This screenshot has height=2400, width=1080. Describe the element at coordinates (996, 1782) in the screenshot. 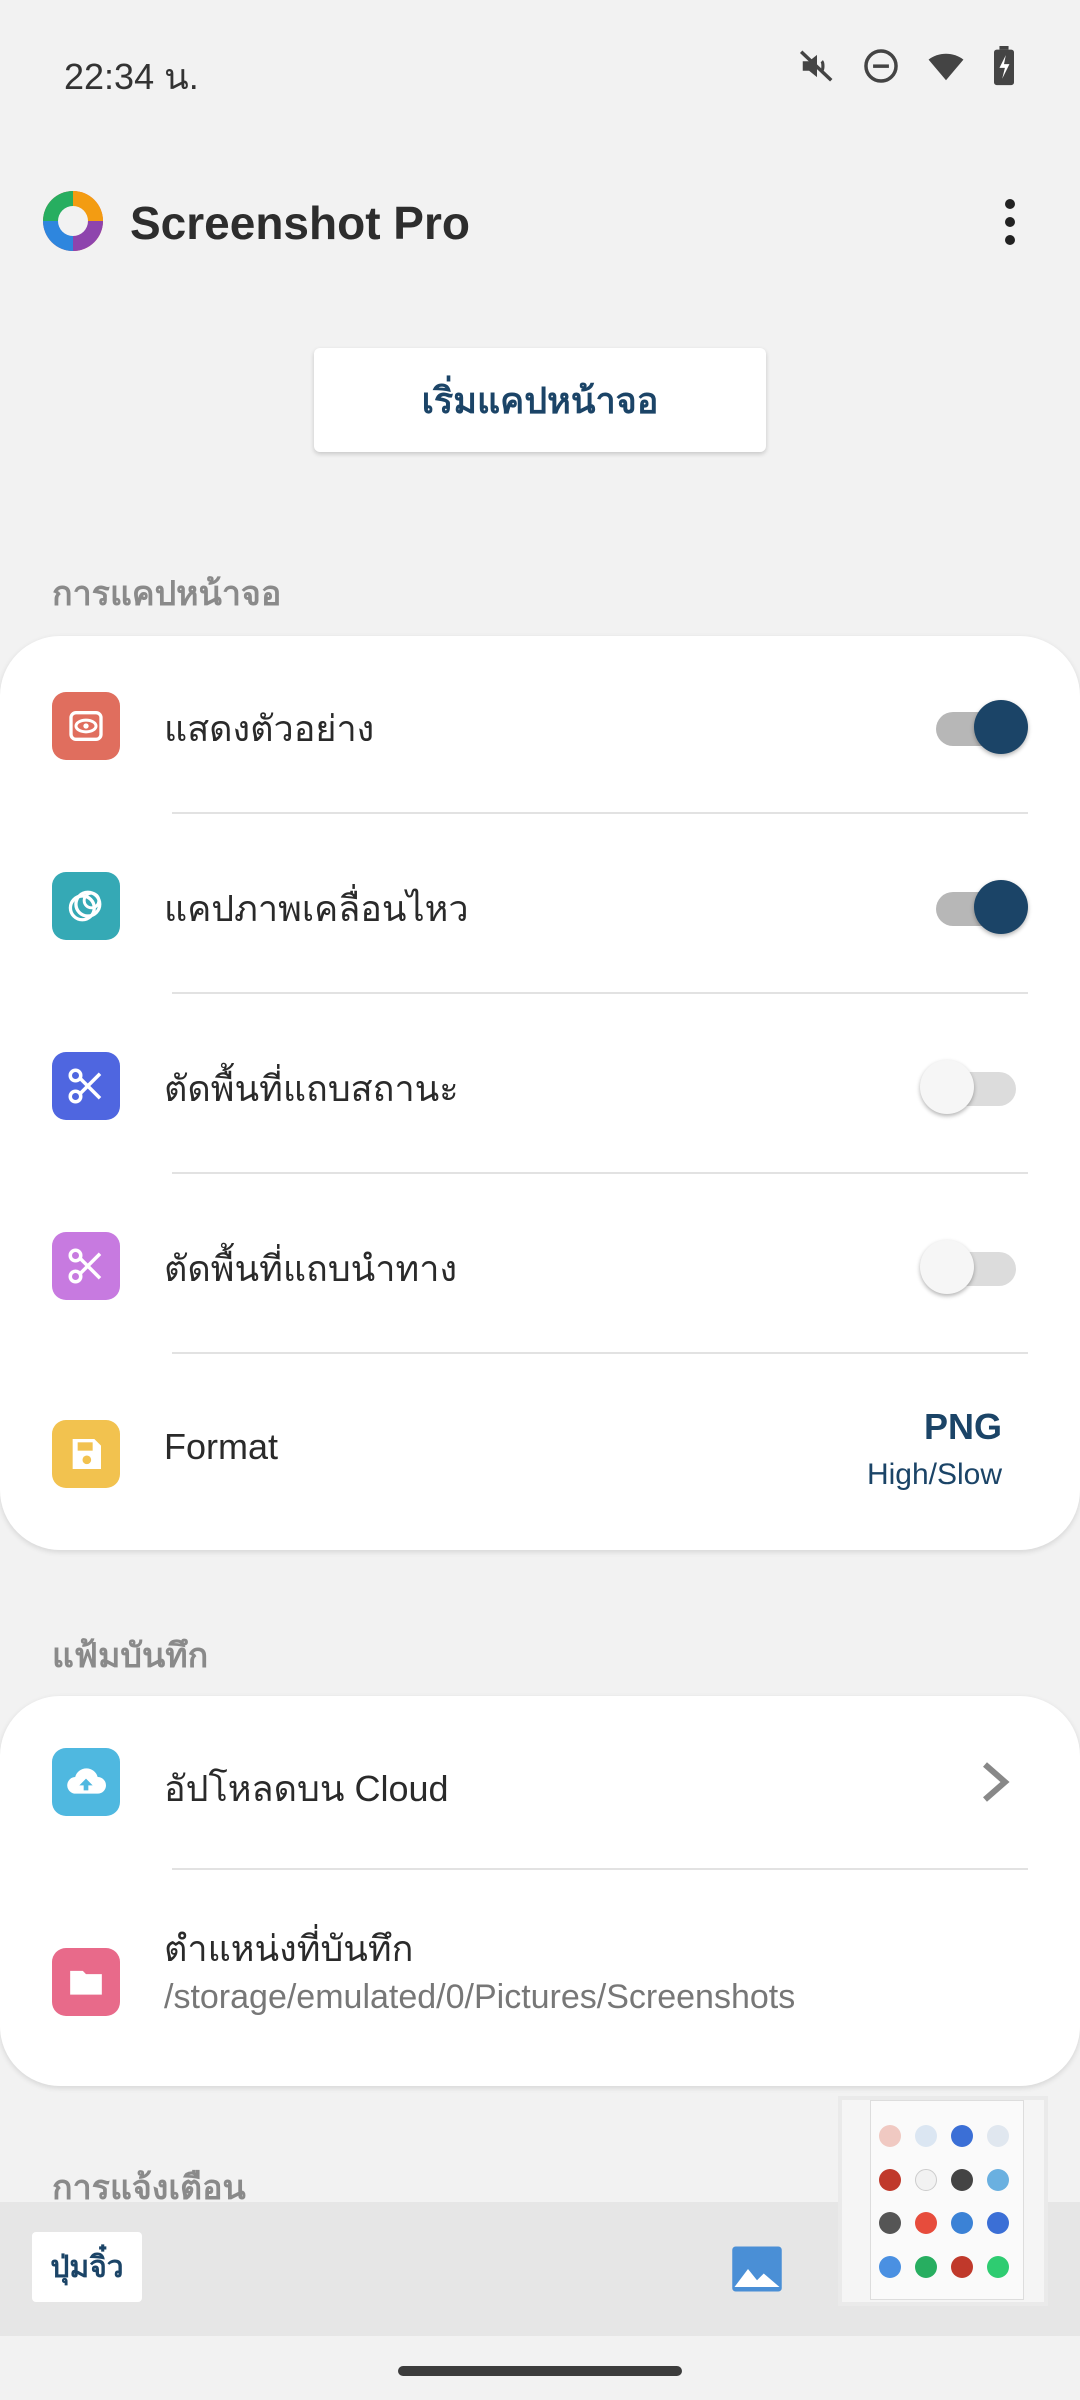

I see `chevron-right-icon` at that location.